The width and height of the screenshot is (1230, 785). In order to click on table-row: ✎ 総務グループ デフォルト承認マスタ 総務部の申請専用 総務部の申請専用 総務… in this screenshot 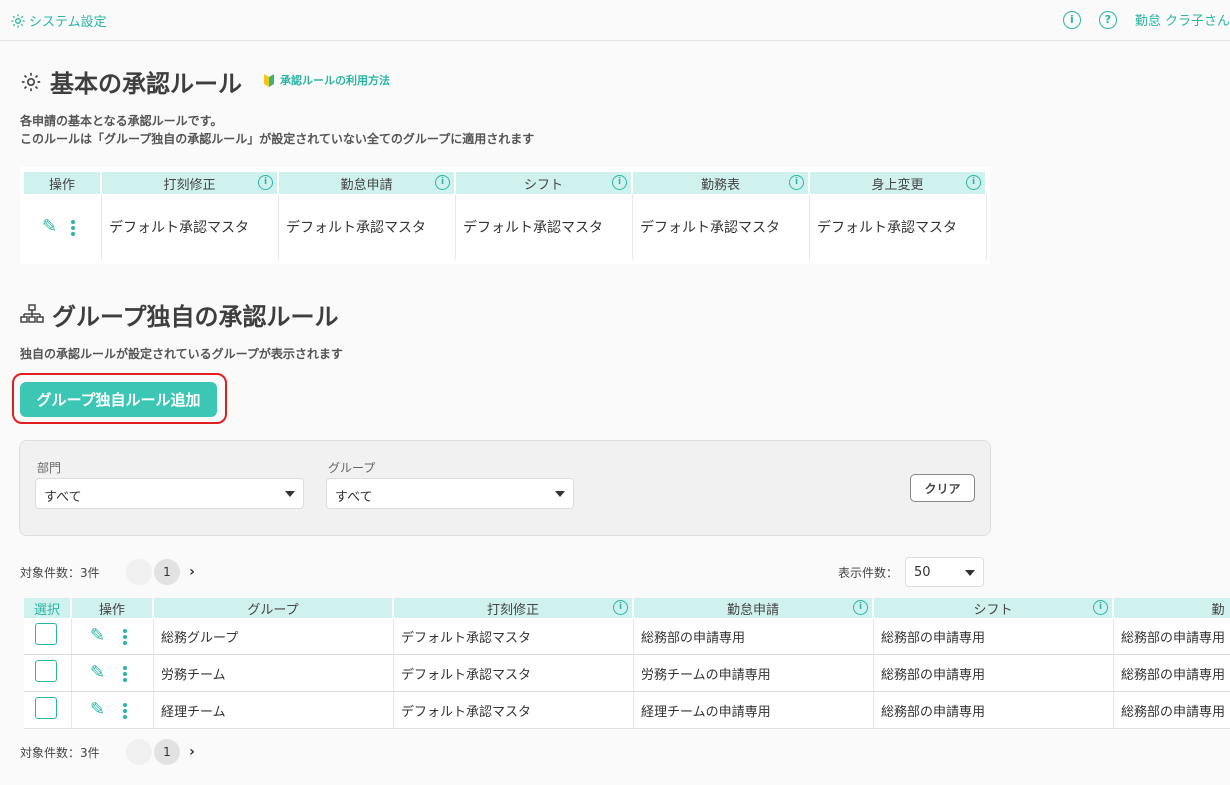, I will do `click(627, 636)`.